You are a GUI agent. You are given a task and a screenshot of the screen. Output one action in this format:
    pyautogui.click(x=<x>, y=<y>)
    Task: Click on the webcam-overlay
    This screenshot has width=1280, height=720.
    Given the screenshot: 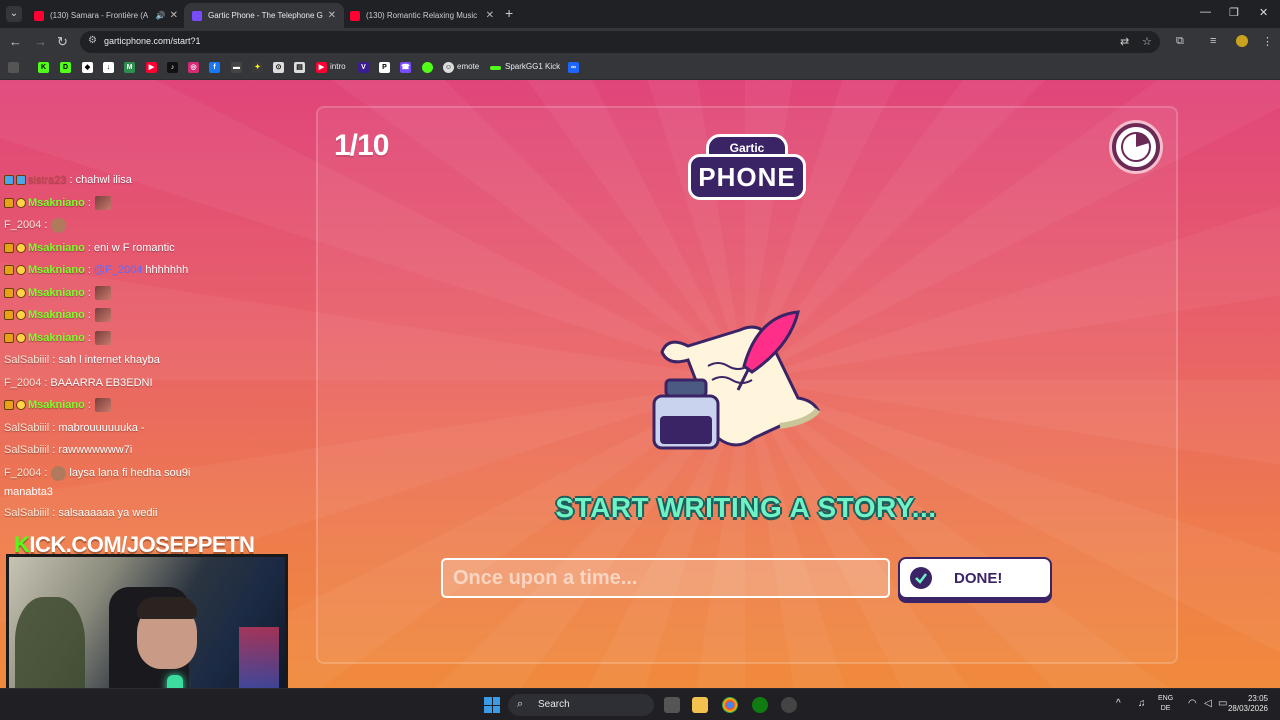 What is the action you would take?
    pyautogui.click(x=147, y=621)
    